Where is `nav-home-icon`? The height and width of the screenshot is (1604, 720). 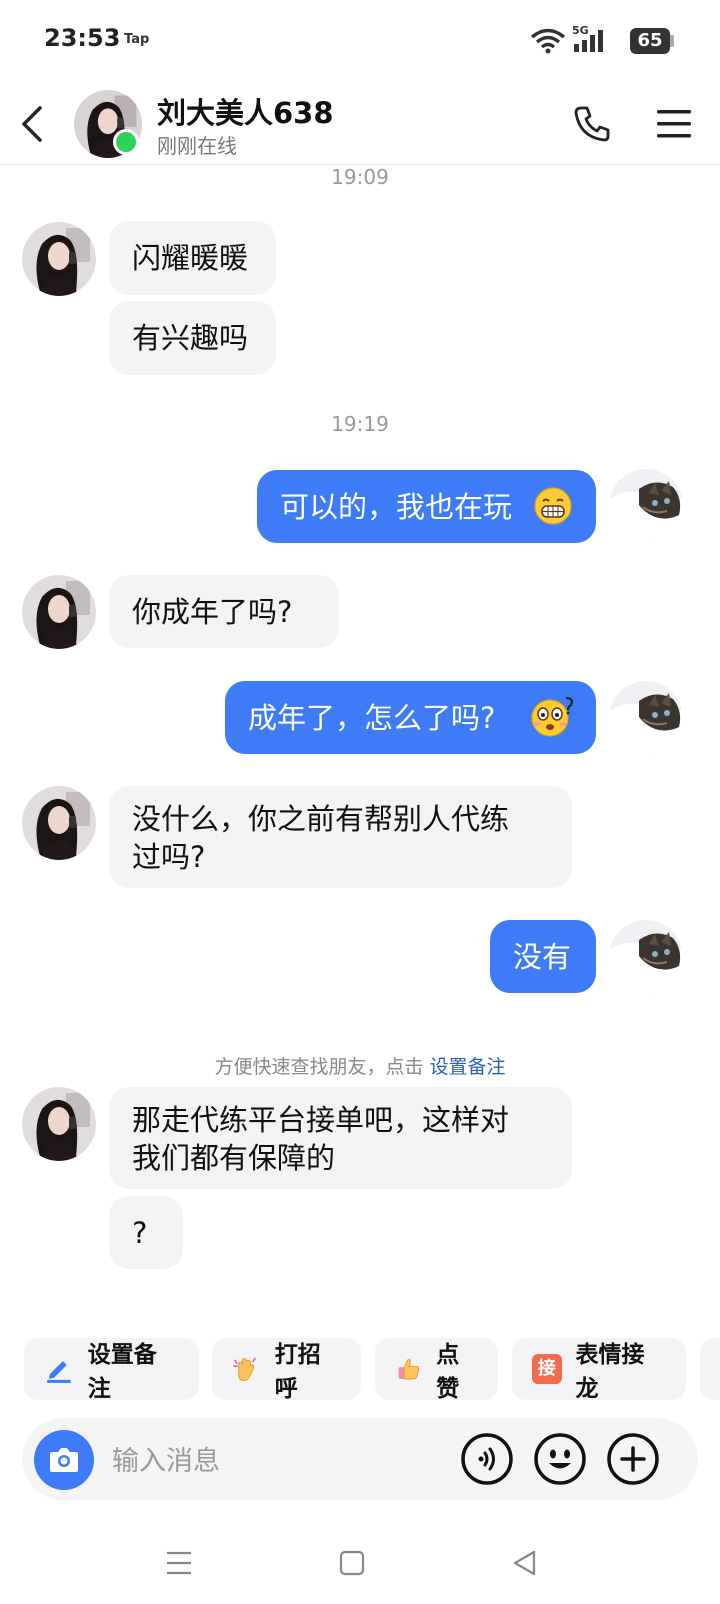
nav-home-icon is located at coordinates (352, 1563).